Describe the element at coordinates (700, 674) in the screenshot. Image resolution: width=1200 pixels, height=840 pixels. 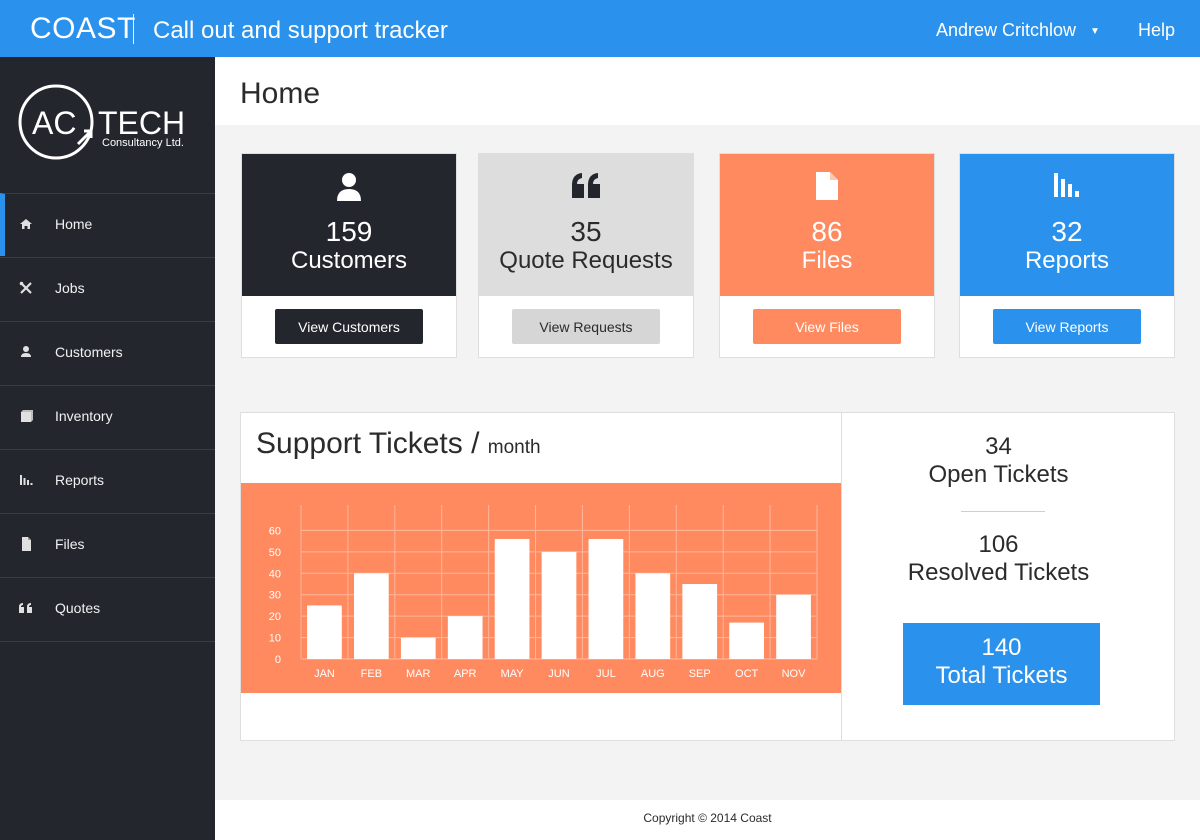
I see `x-tick-label: SEP` at that location.